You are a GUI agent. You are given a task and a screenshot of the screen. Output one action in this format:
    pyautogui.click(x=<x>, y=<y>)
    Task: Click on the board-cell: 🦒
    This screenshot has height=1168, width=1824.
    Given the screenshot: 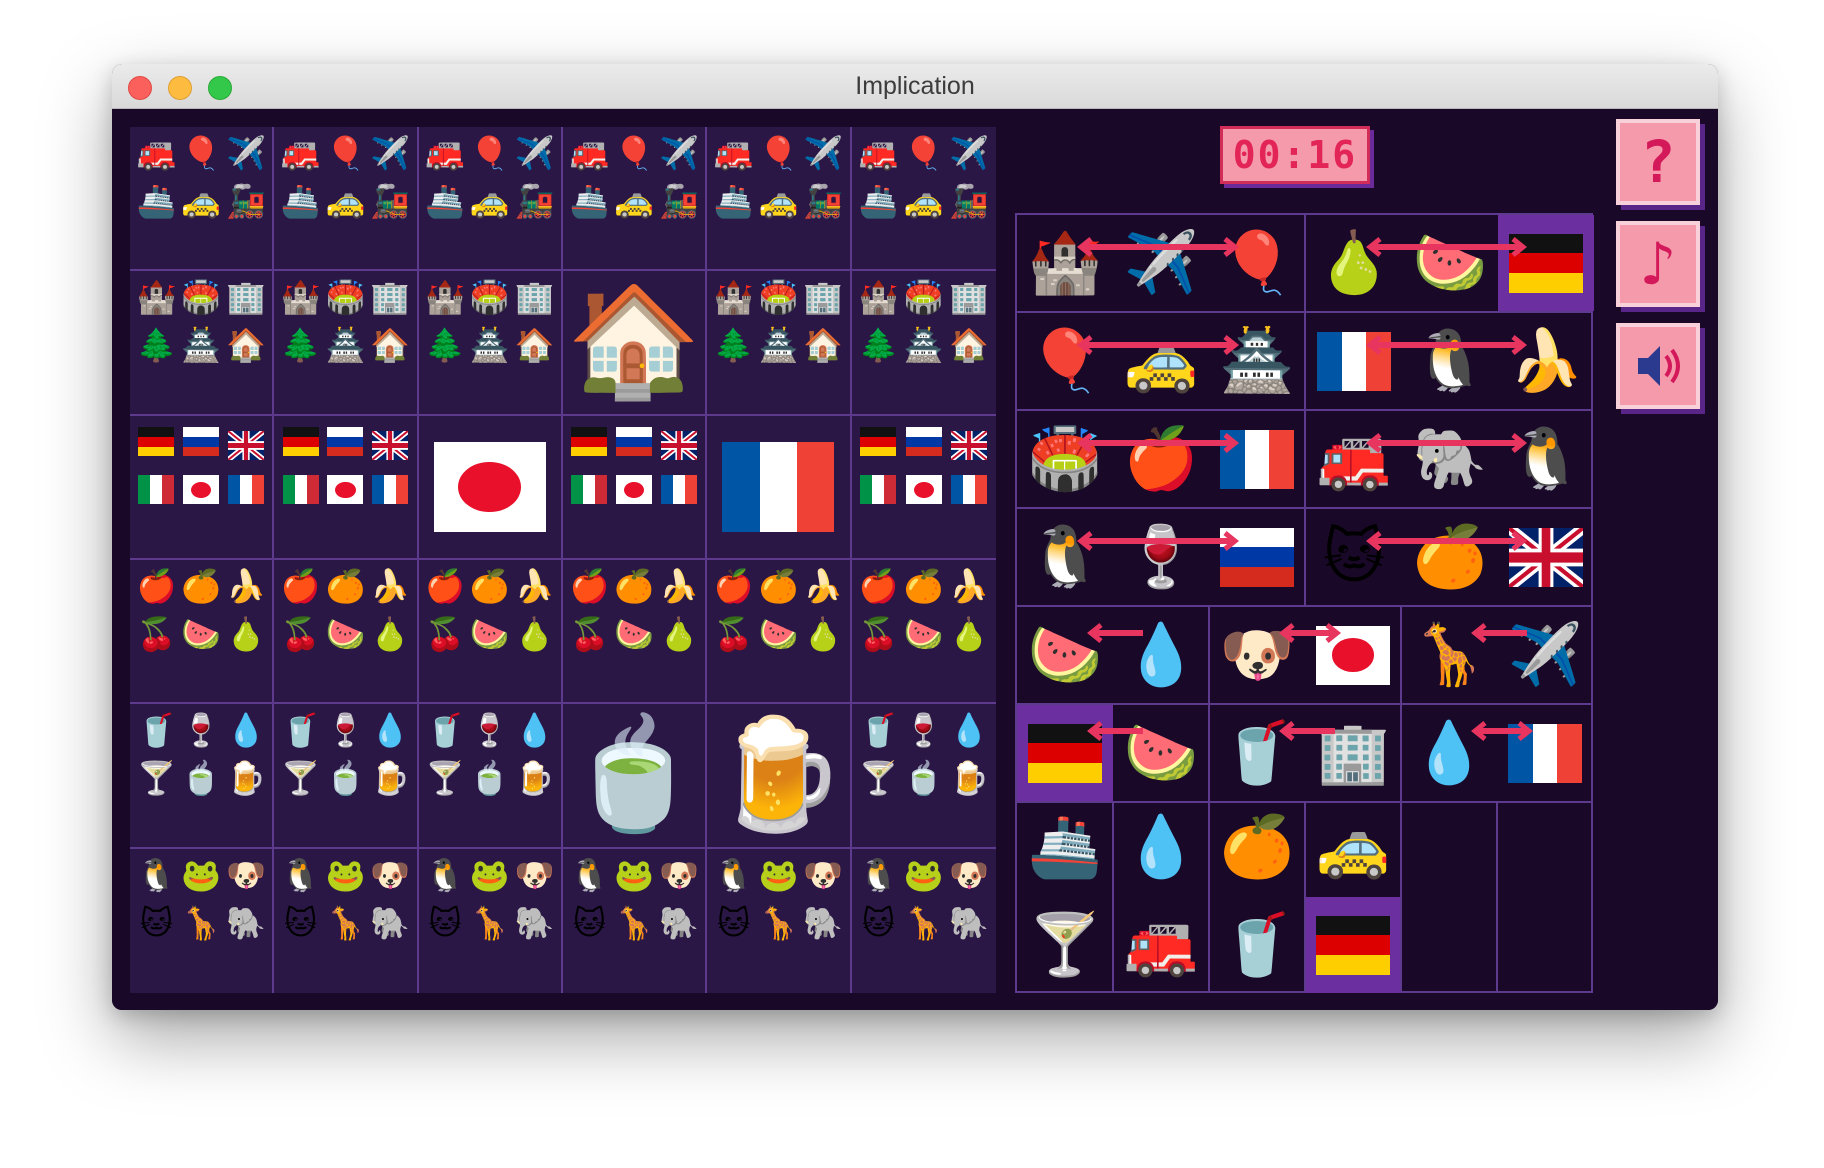 What is the action you would take?
    pyautogui.click(x=1449, y=655)
    